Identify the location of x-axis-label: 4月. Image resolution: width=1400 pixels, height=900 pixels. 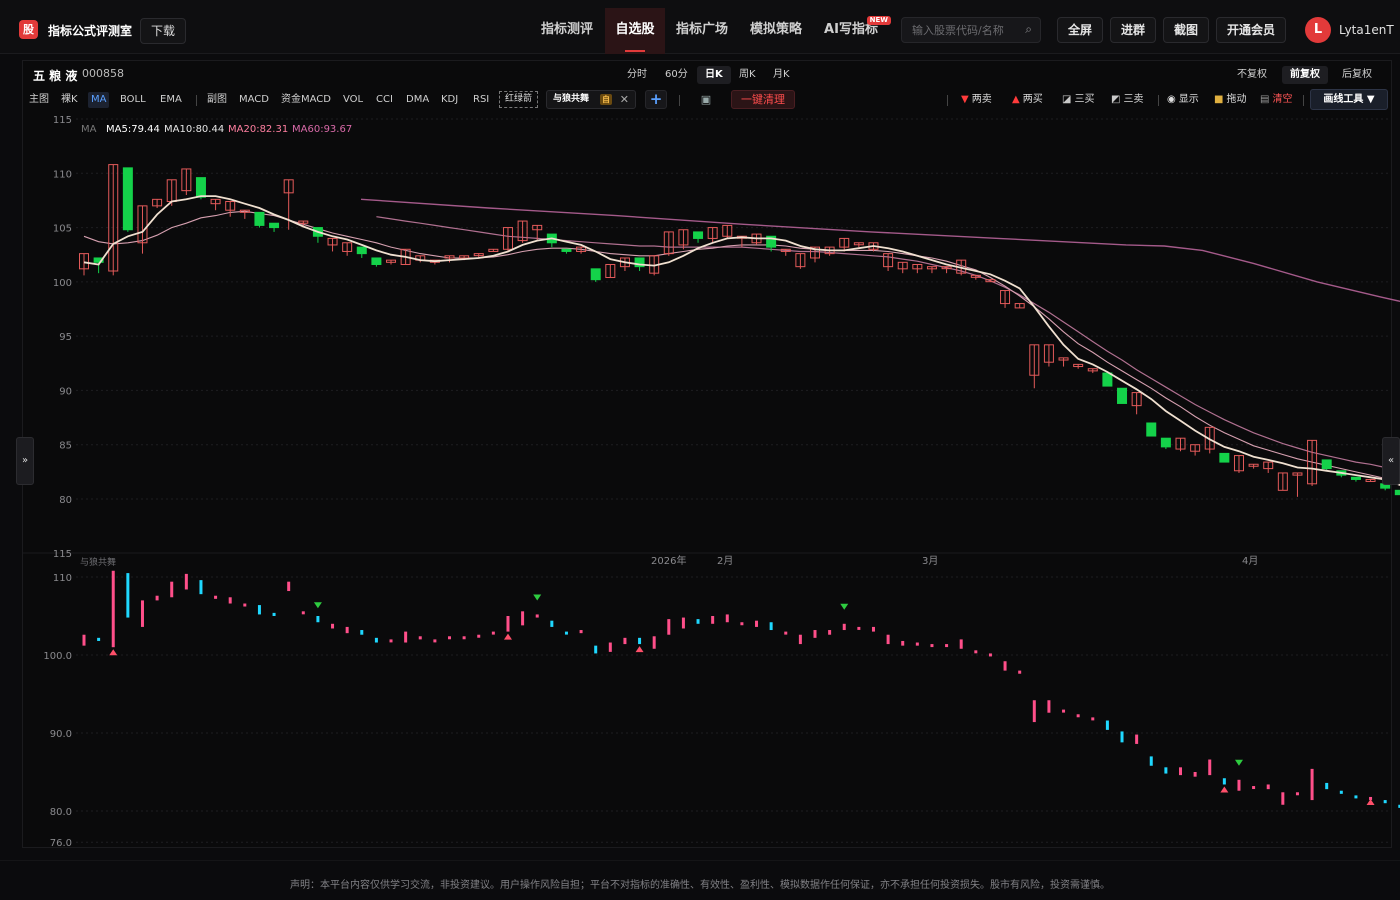
(1250, 561).